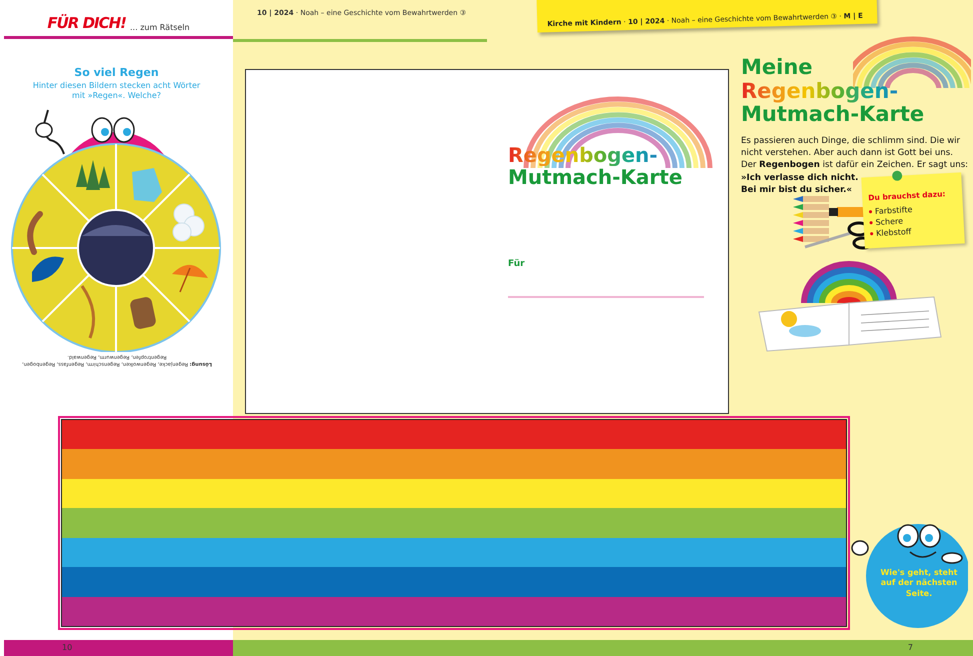 This screenshot has width=973, height=656. I want to click on fill-in-line, so click(606, 297).